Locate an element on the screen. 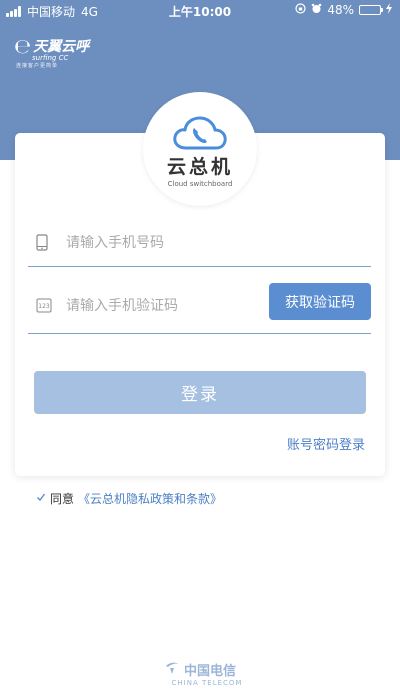 The image size is (400, 700). orientation-lock-icon is located at coordinates (300, 10).